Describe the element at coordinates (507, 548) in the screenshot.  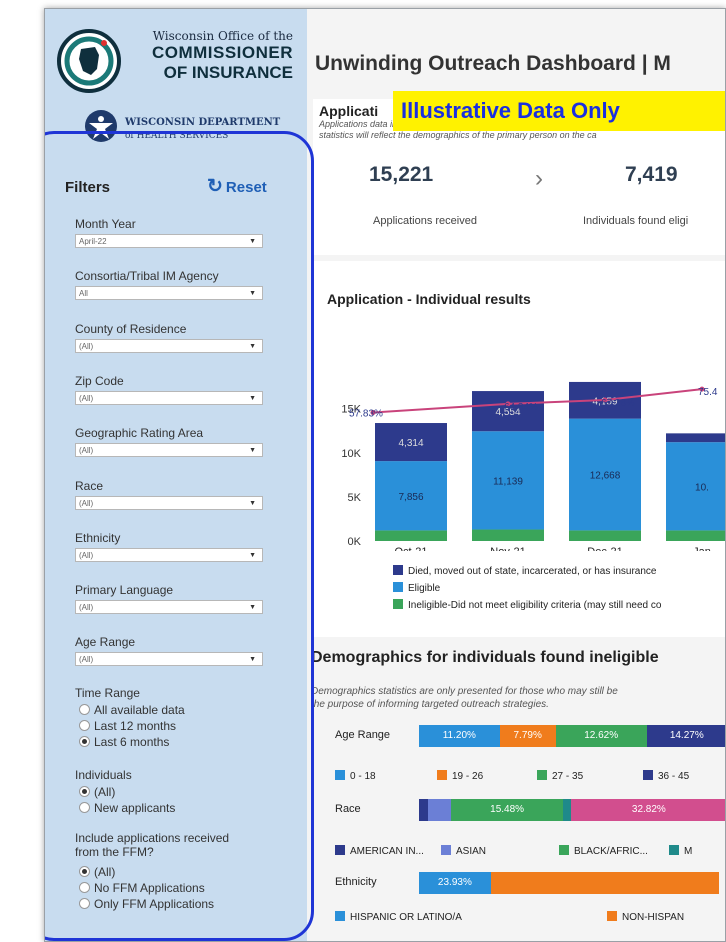
I see `x-tick-label: Nov-21` at that location.